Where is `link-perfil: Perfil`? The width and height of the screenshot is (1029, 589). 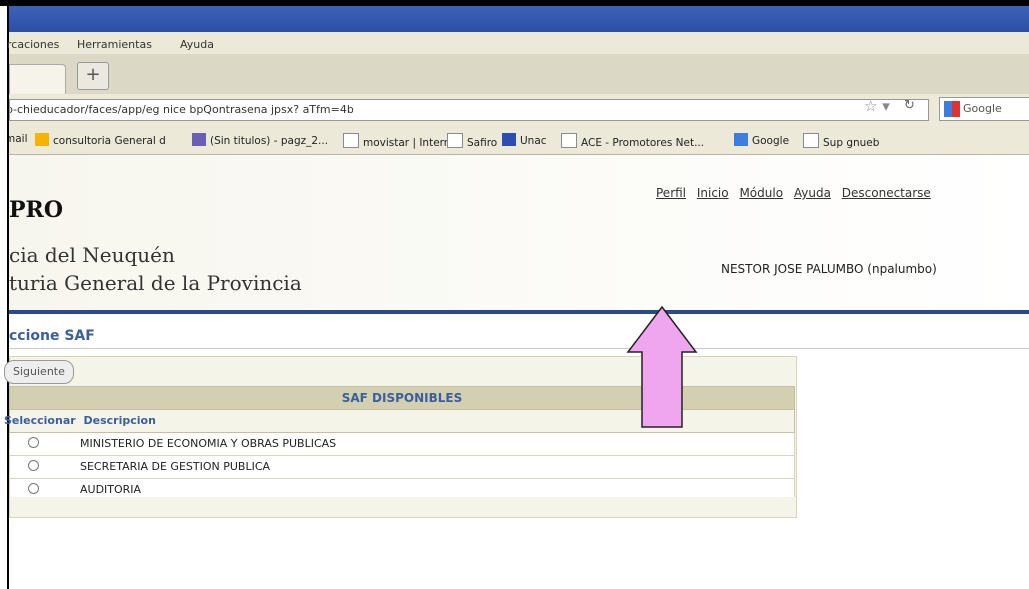
link-perfil: Perfil is located at coordinates (671, 193).